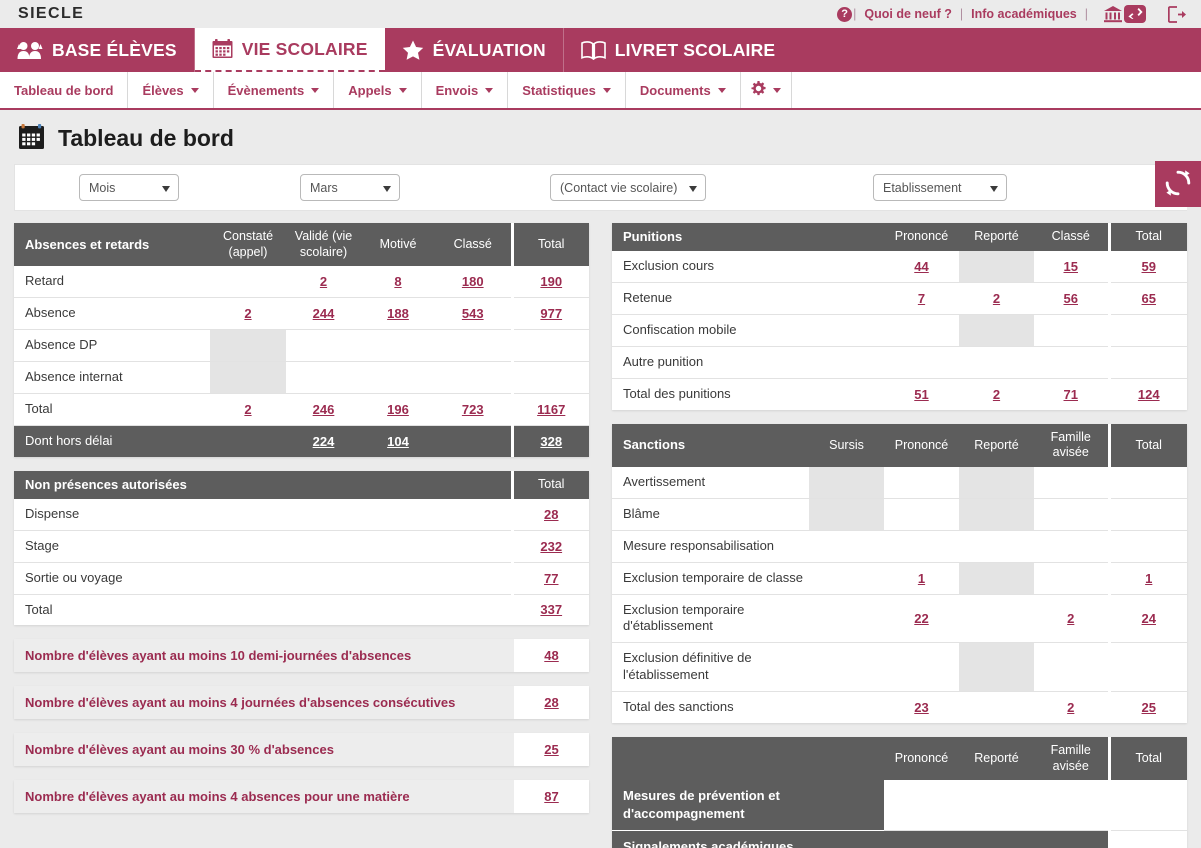 The image size is (1201, 848). What do you see at coordinates (1135, 14) in the screenshot?
I see `swap-icon` at bounding box center [1135, 14].